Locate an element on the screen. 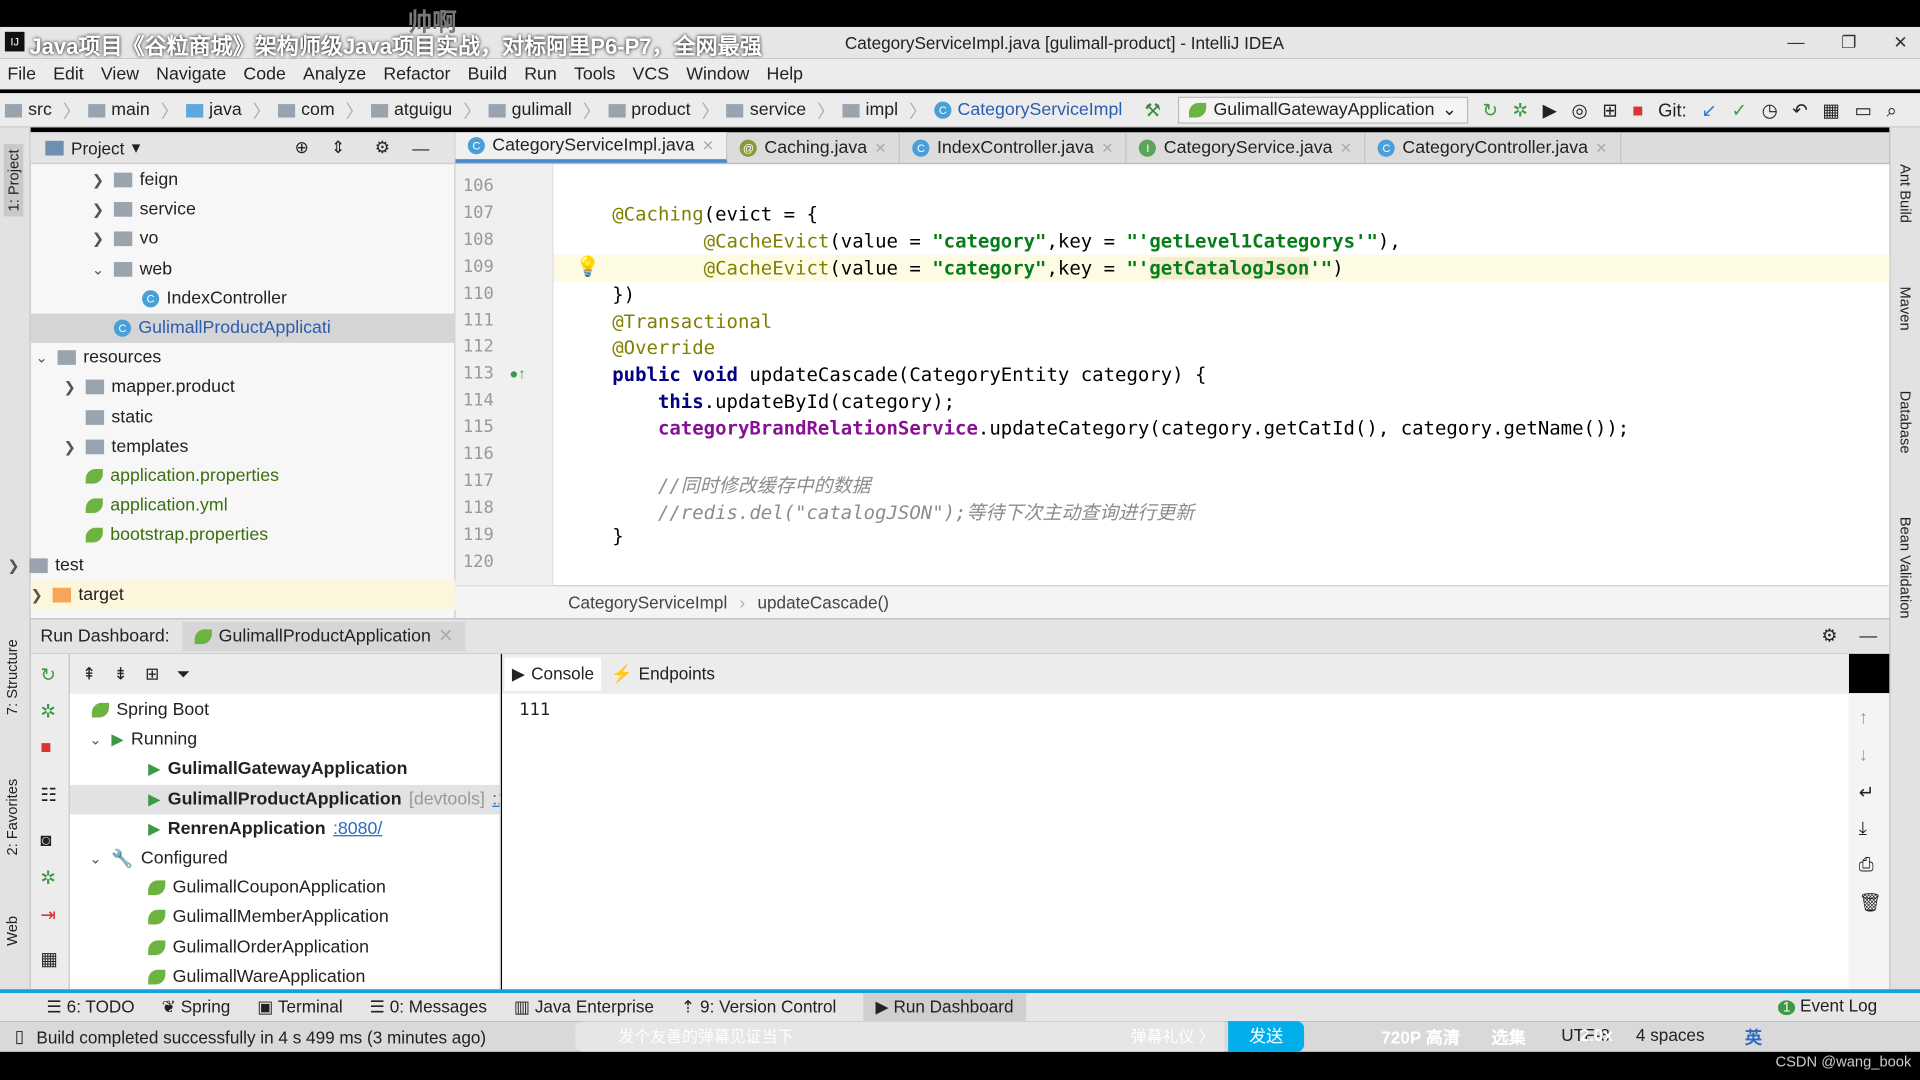 Image resolution: width=1920 pixels, height=1080 pixels. episodes-button: 选集 is located at coordinates (1508, 1037).